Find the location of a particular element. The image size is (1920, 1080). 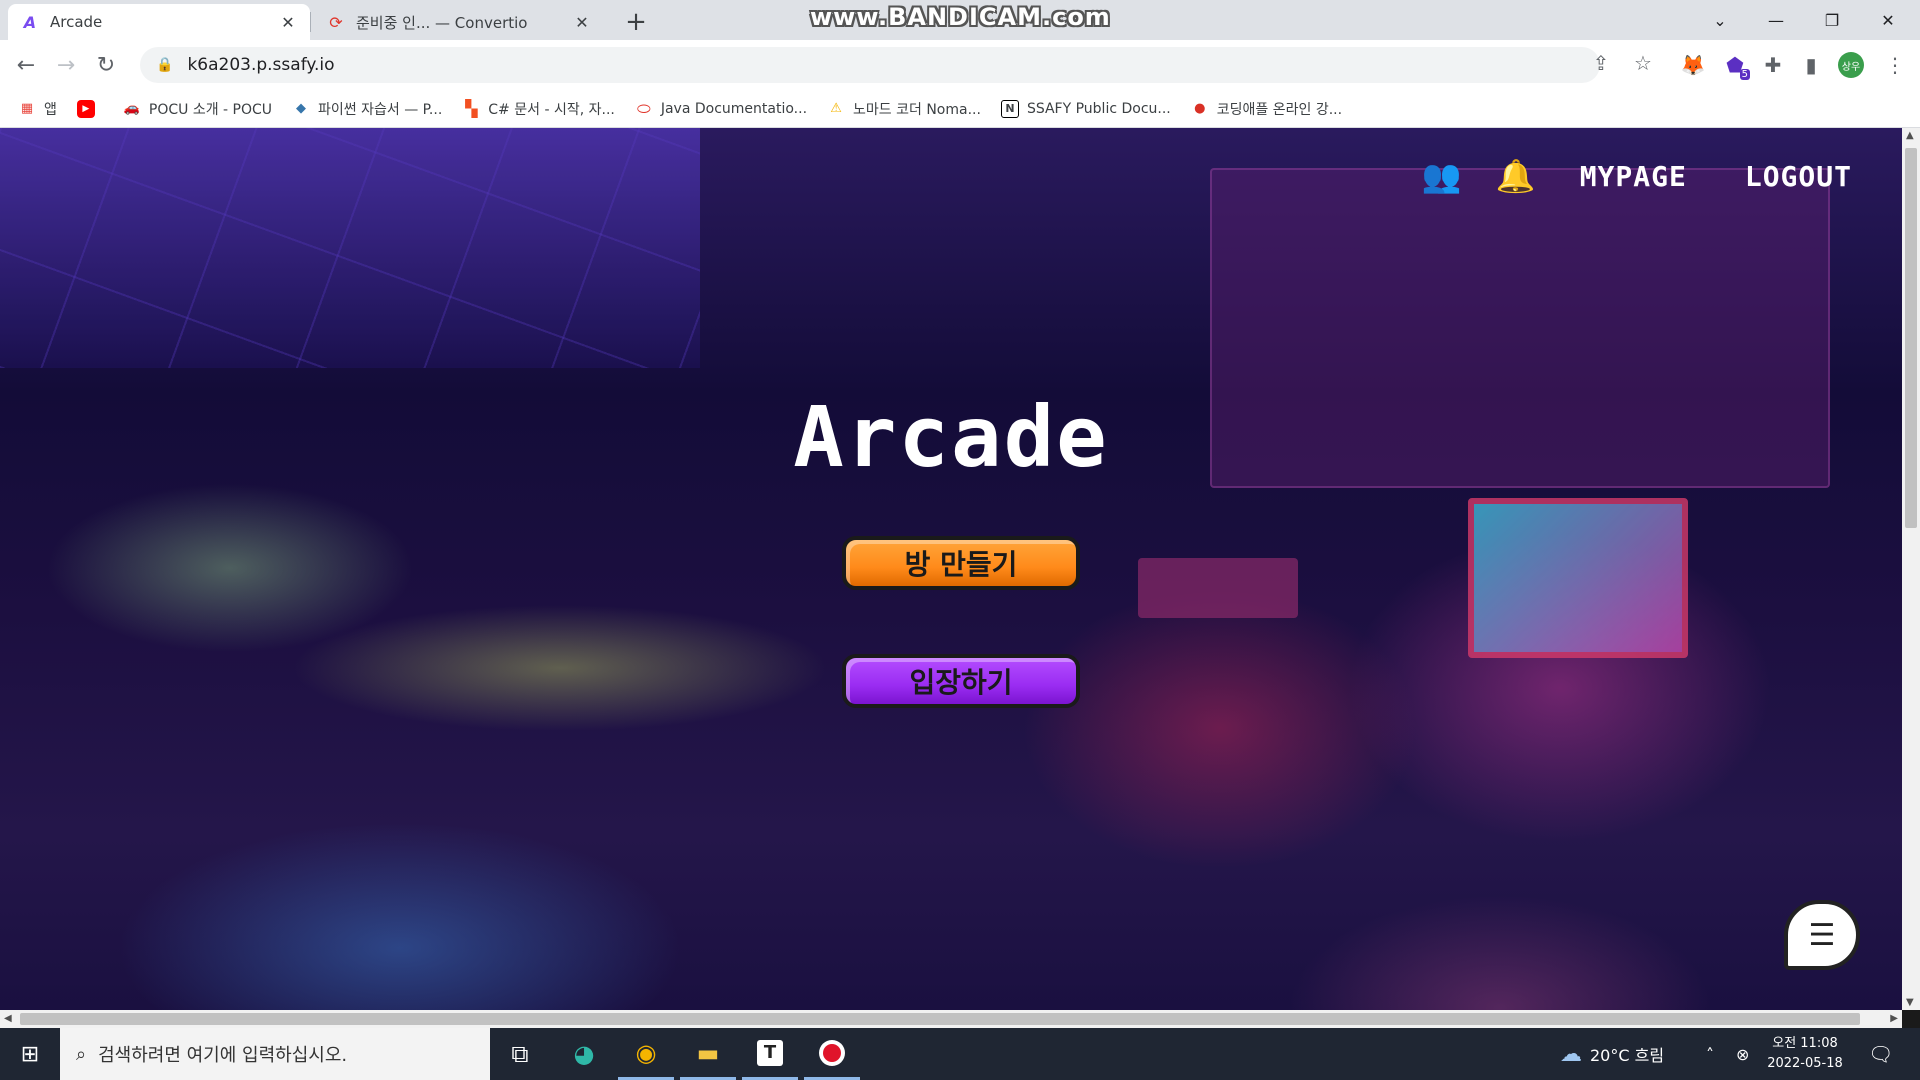

page-title: Arcade is located at coordinates (951, 437).